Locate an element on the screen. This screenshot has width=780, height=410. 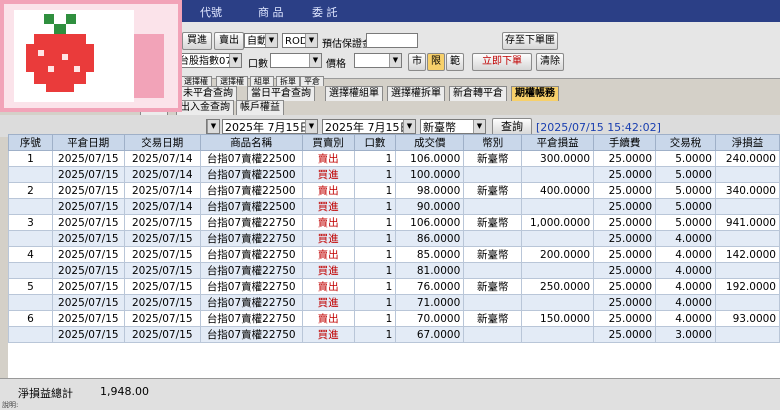
column-header: 買賣別 is located at coordinates (328, 142).